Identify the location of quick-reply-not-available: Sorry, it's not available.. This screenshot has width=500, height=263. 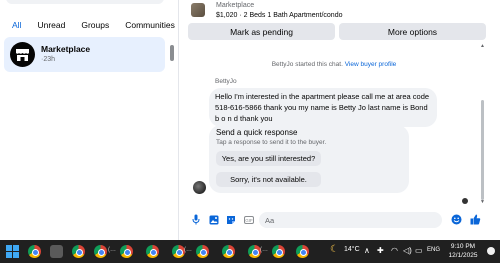
(268, 179).